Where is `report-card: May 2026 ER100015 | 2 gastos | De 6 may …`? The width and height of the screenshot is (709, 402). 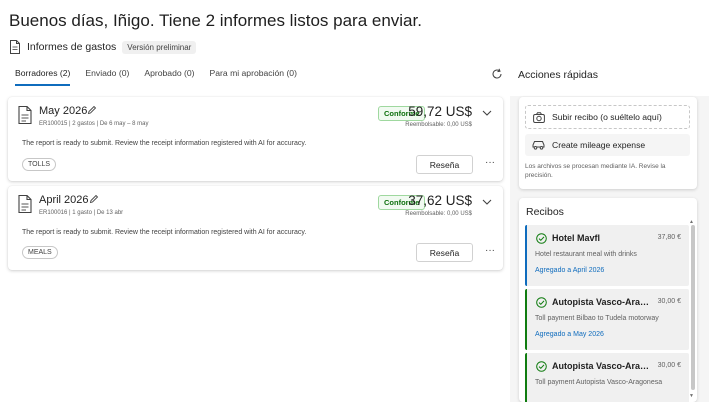
report-card: May 2026 ER100015 | 2 gastos | De 6 may … is located at coordinates (255, 139).